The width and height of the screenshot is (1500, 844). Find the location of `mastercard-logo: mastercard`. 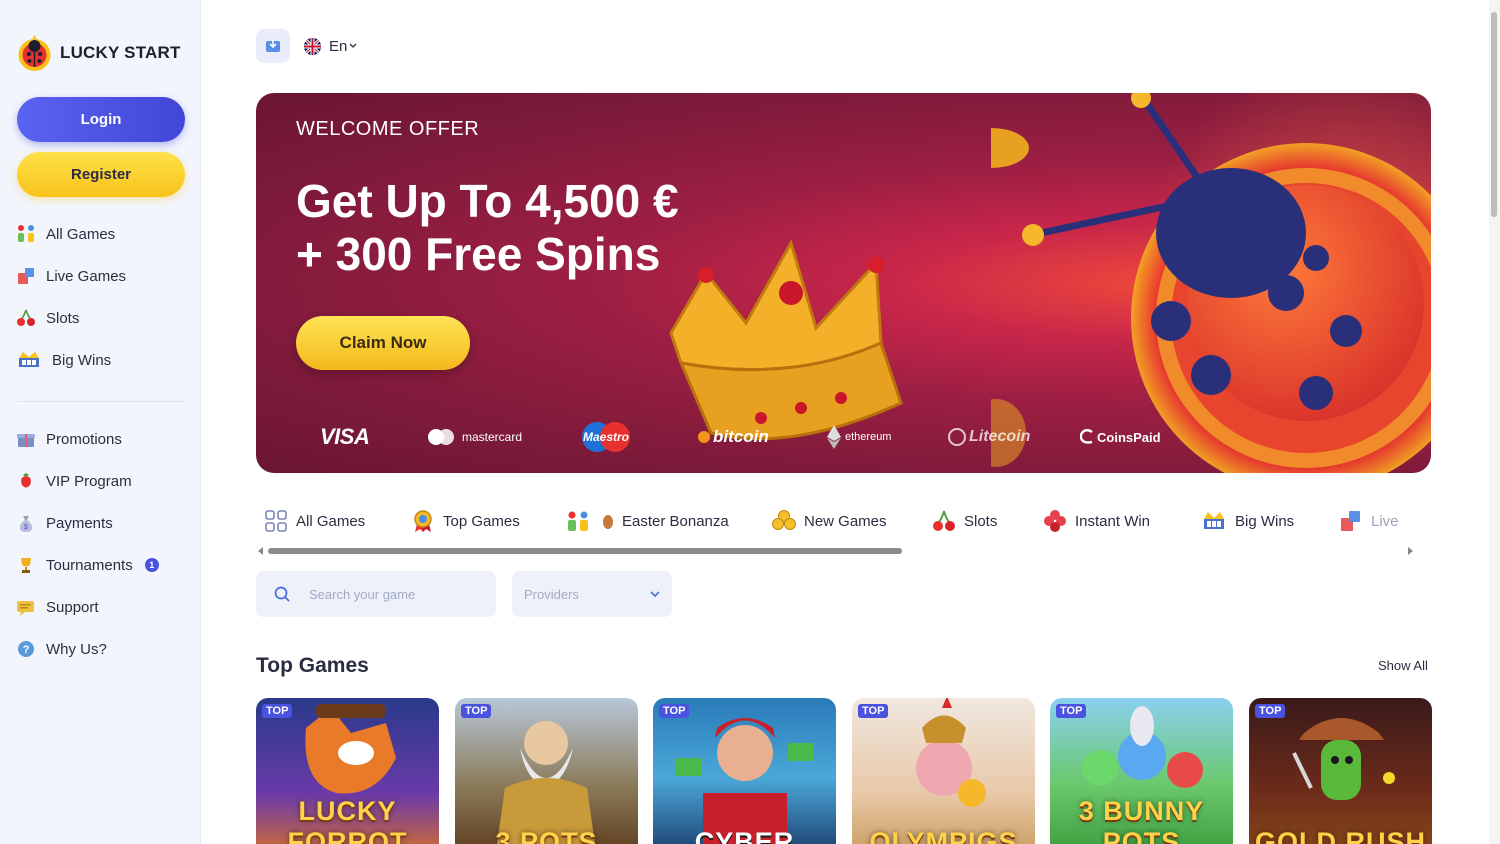

mastercard-logo: mastercard is located at coordinates (474, 437).